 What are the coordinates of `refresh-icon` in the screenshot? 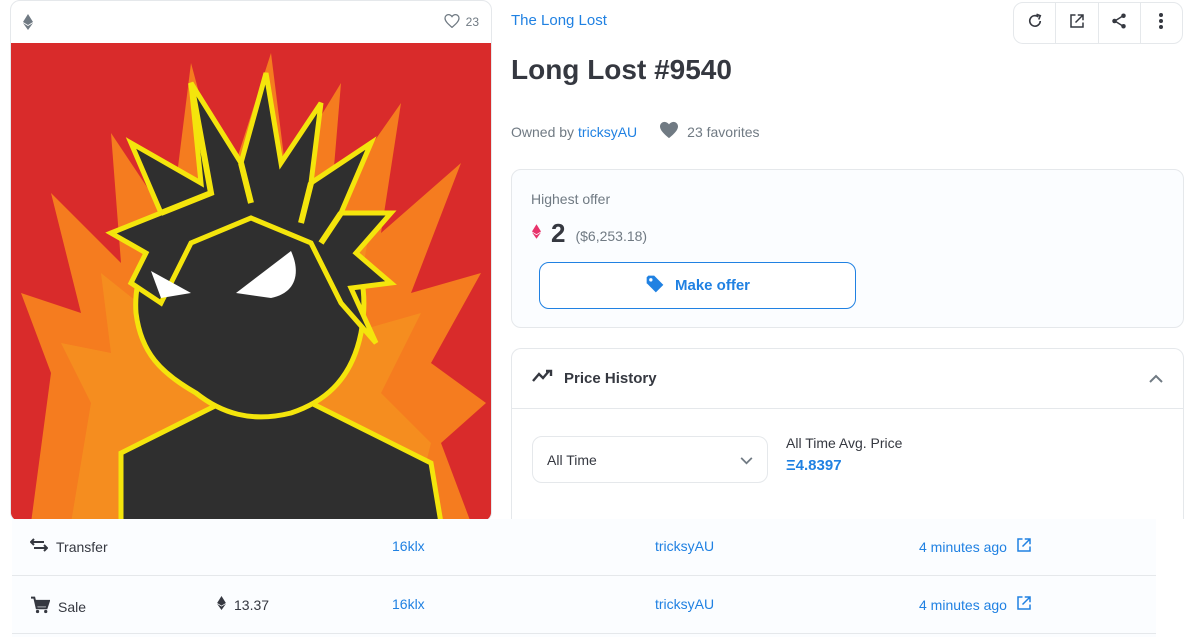 It's located at (1035, 23).